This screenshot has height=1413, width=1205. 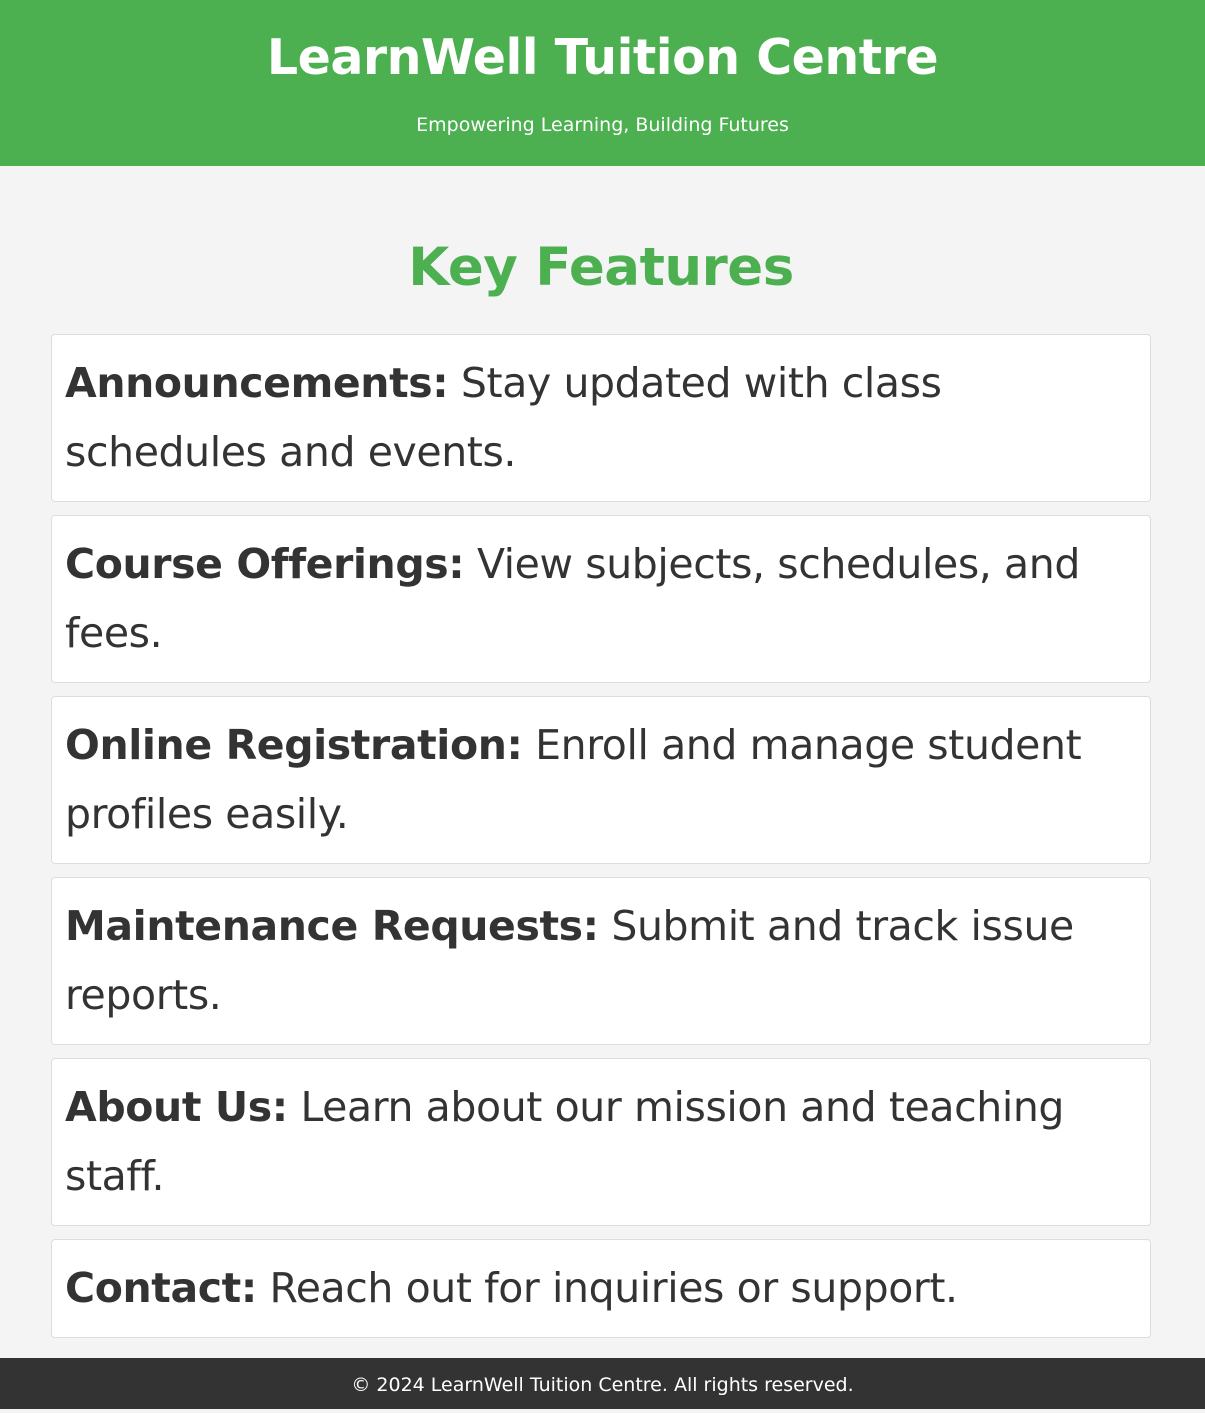 I want to click on features-heading: Key Features, so click(x=601, y=267).